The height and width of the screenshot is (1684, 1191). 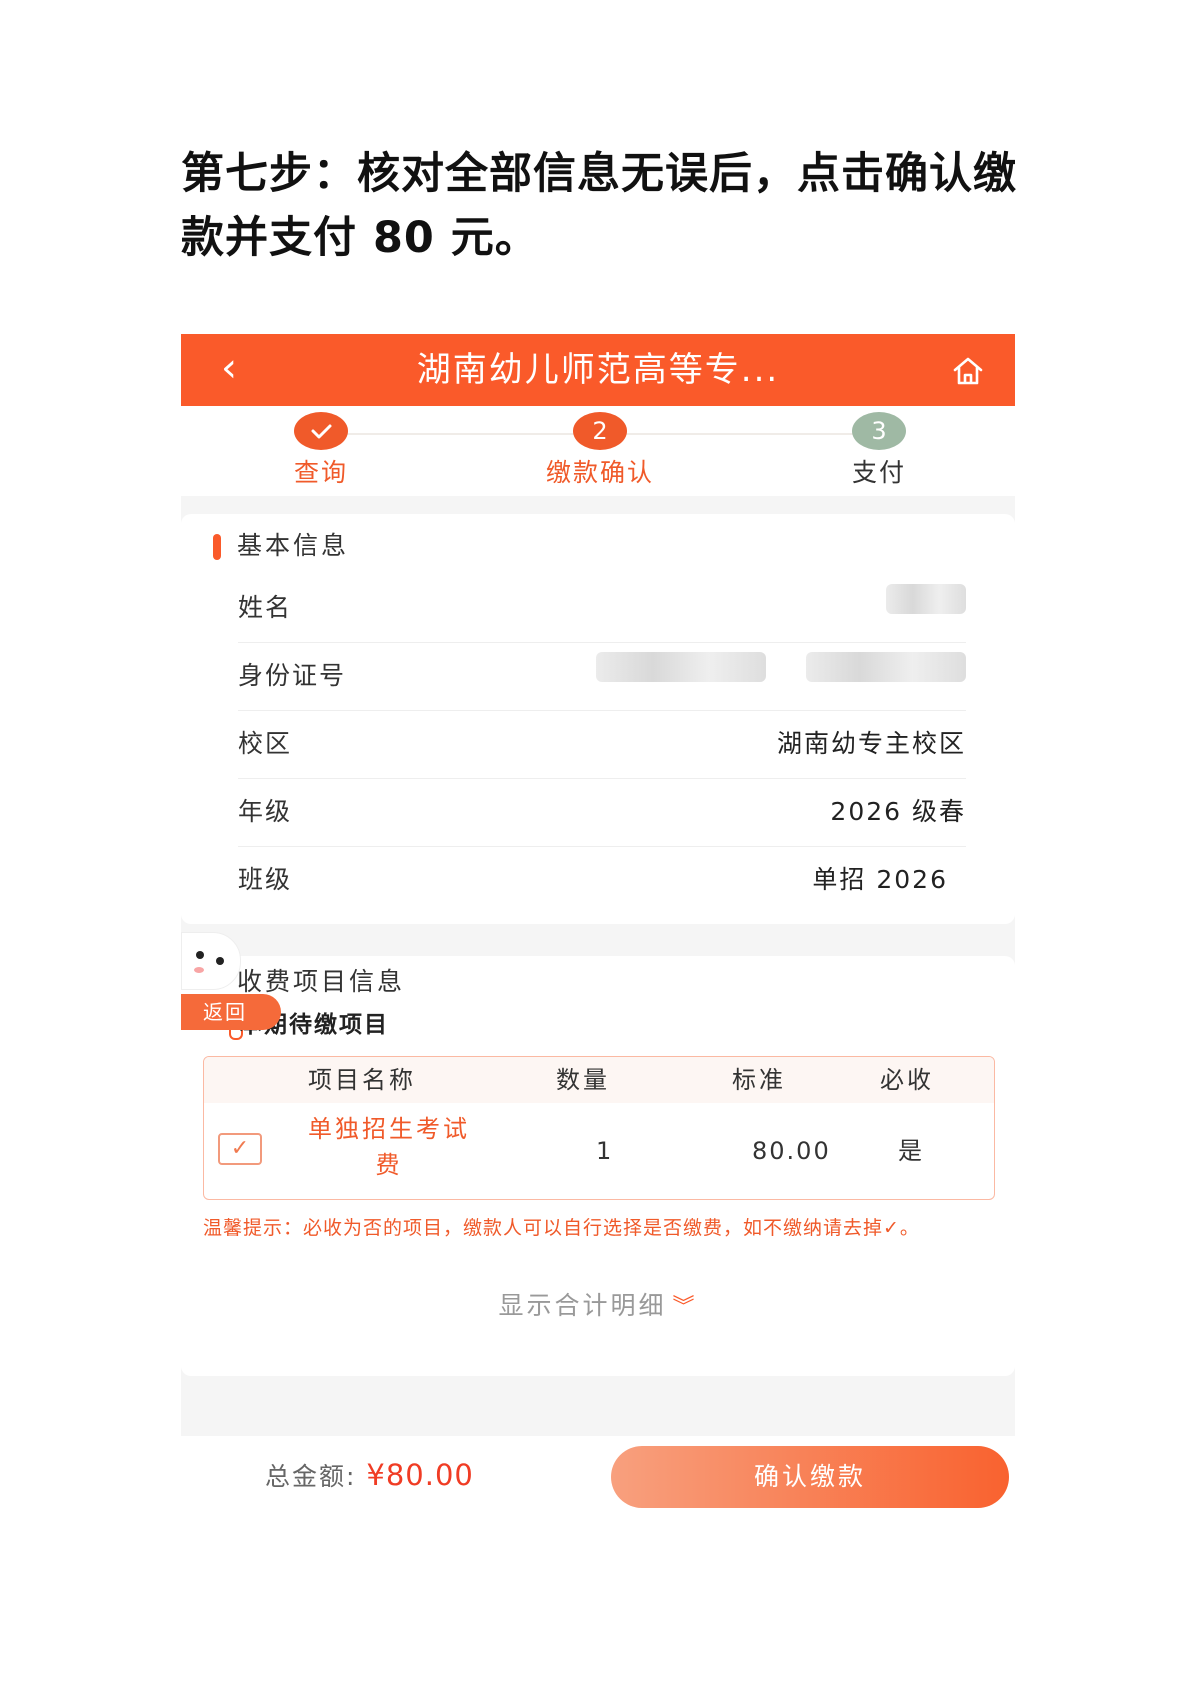 I want to click on row-value: 2026 级春, so click(x=898, y=811).